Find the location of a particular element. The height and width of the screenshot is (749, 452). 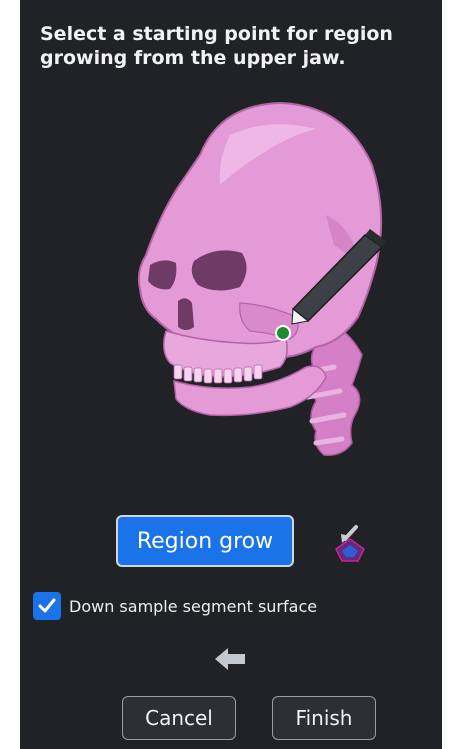

nasal-cavity is located at coordinates (186, 314).